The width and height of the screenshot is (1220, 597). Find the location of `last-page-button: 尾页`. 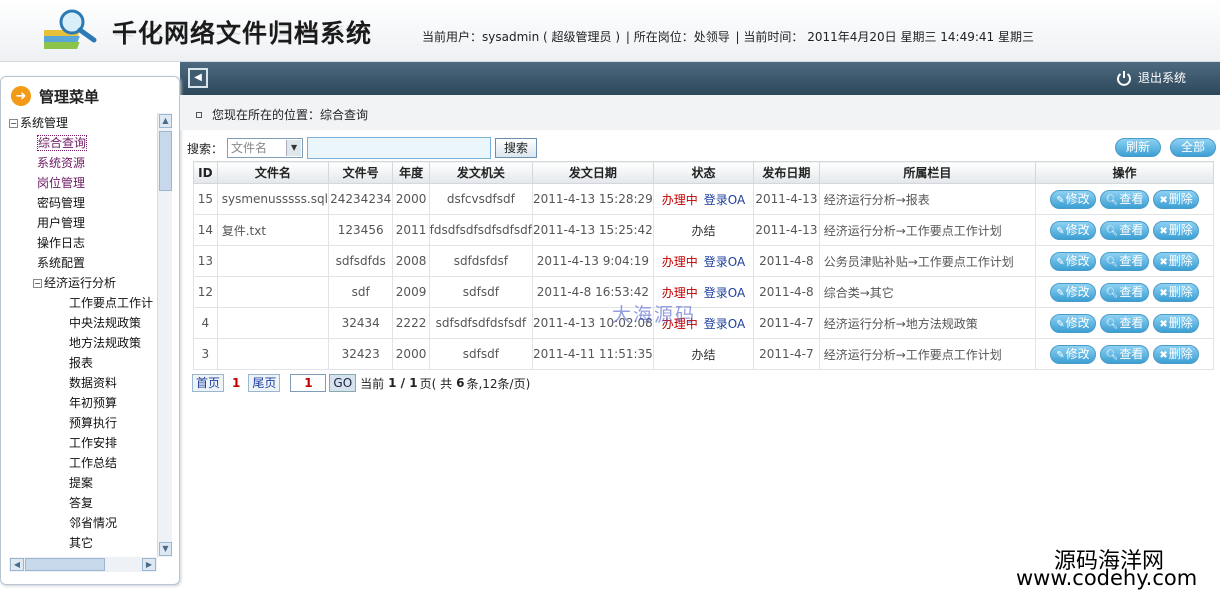

last-page-button: 尾页 is located at coordinates (264, 383).